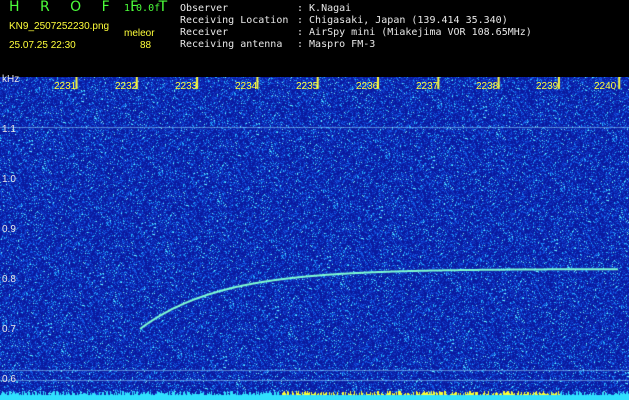 This screenshot has width=629, height=400. Describe the element at coordinates (142, 8) in the screenshot. I see `version-label: 1.0.0f` at that location.